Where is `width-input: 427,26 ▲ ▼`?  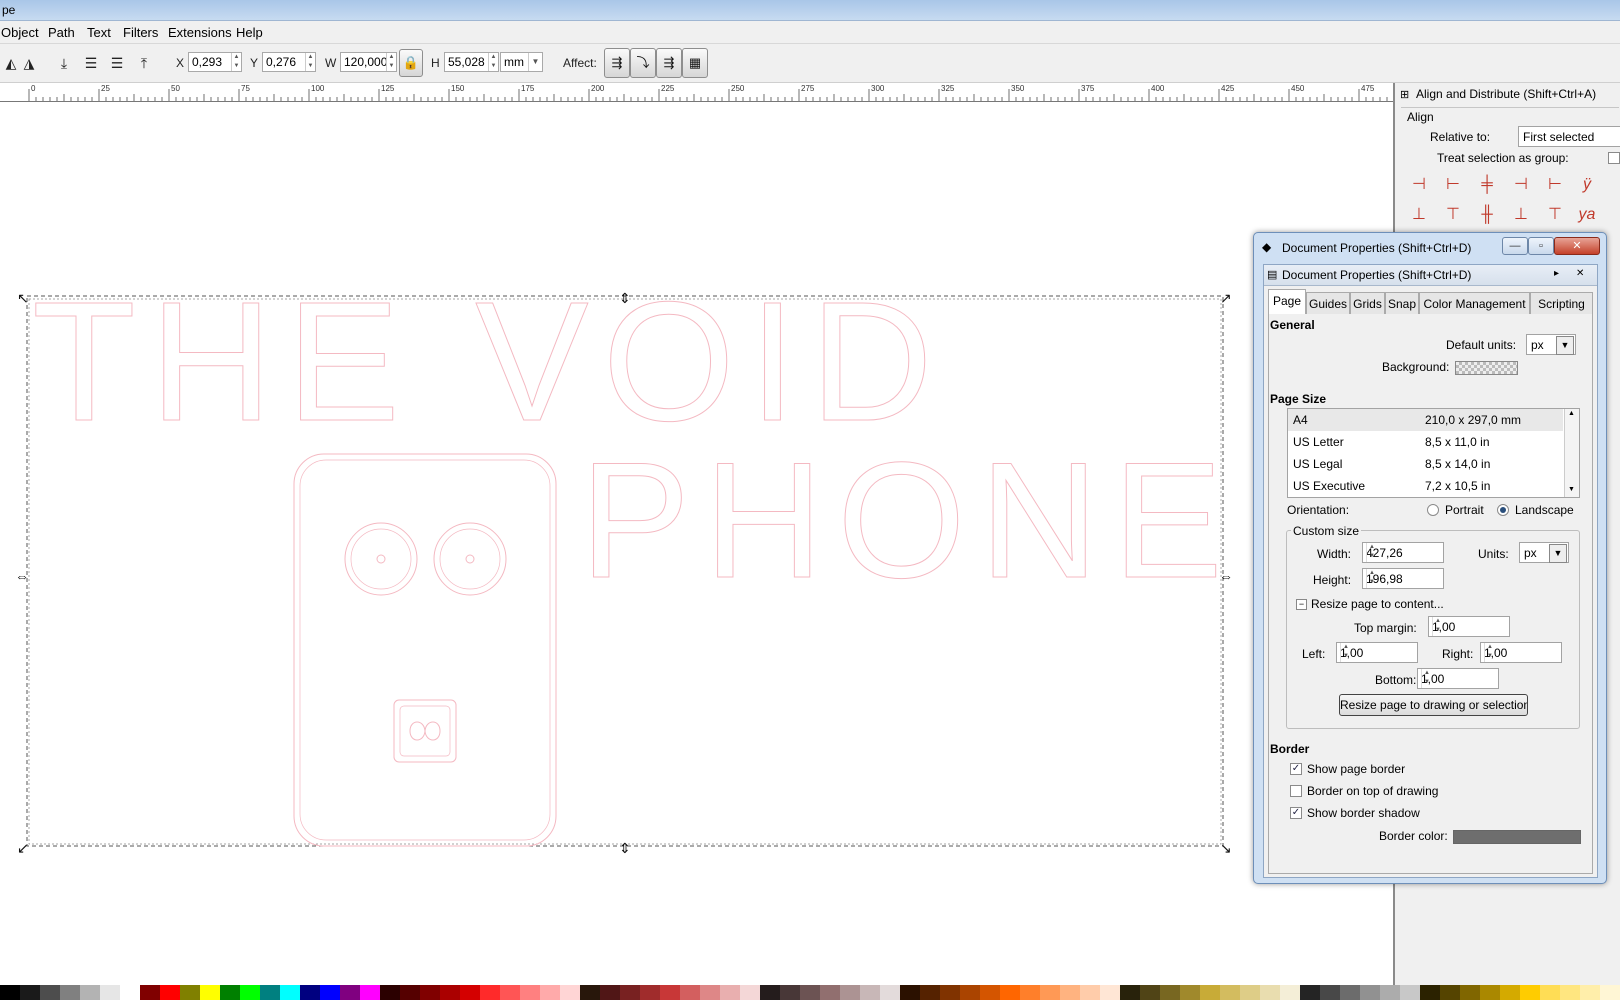
width-input: 427,26 ▲ ▼ is located at coordinates (1403, 552).